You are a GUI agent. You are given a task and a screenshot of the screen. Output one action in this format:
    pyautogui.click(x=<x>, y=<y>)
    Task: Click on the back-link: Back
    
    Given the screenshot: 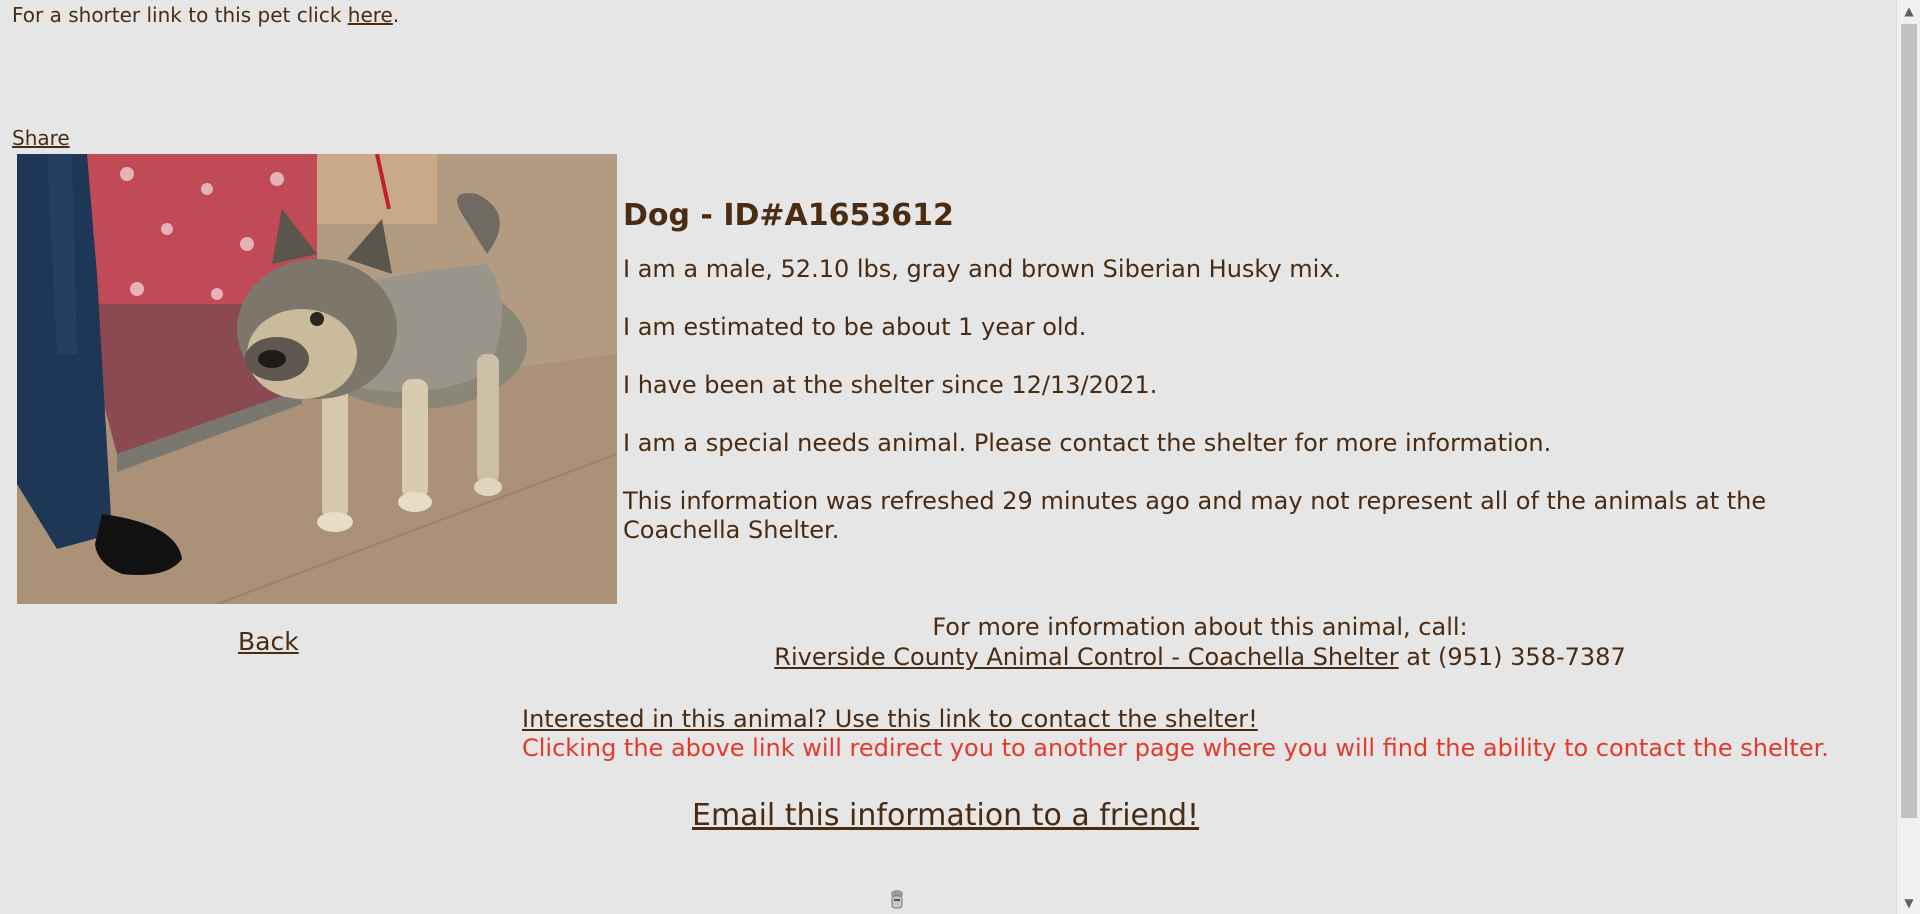 What is the action you would take?
    pyautogui.click(x=268, y=641)
    